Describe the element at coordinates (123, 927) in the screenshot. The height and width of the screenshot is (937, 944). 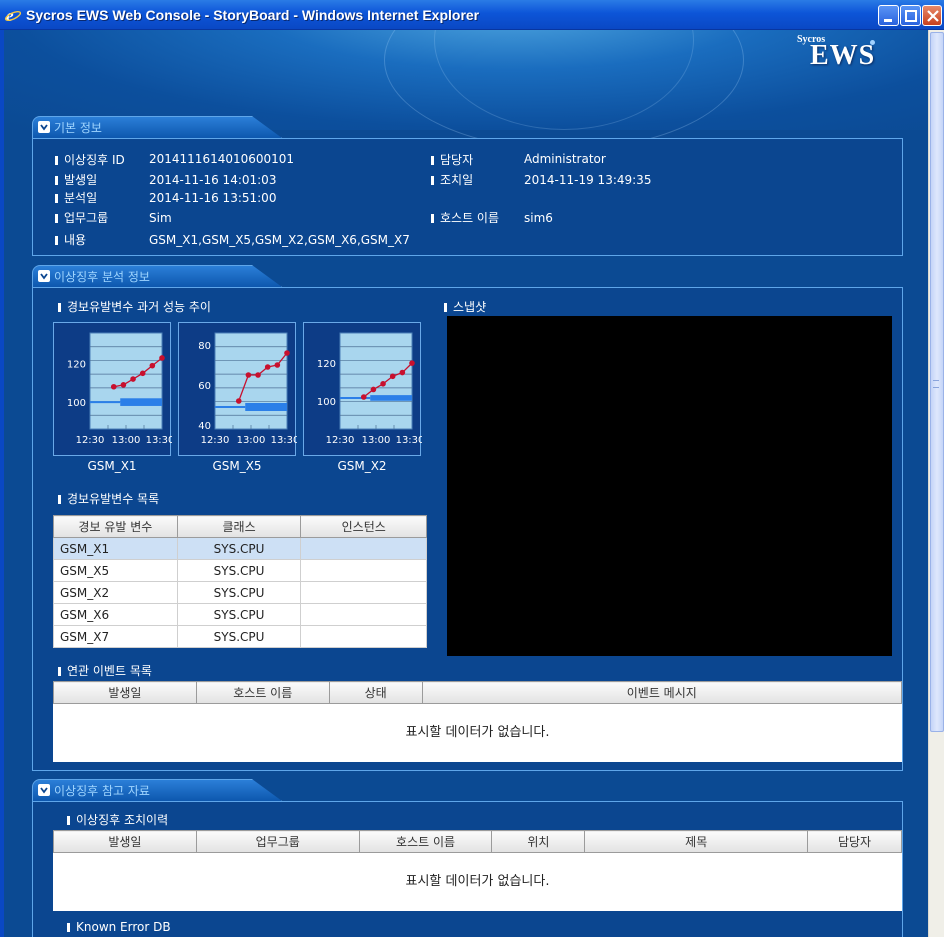
I see `known-error-title: Known Error DB` at that location.